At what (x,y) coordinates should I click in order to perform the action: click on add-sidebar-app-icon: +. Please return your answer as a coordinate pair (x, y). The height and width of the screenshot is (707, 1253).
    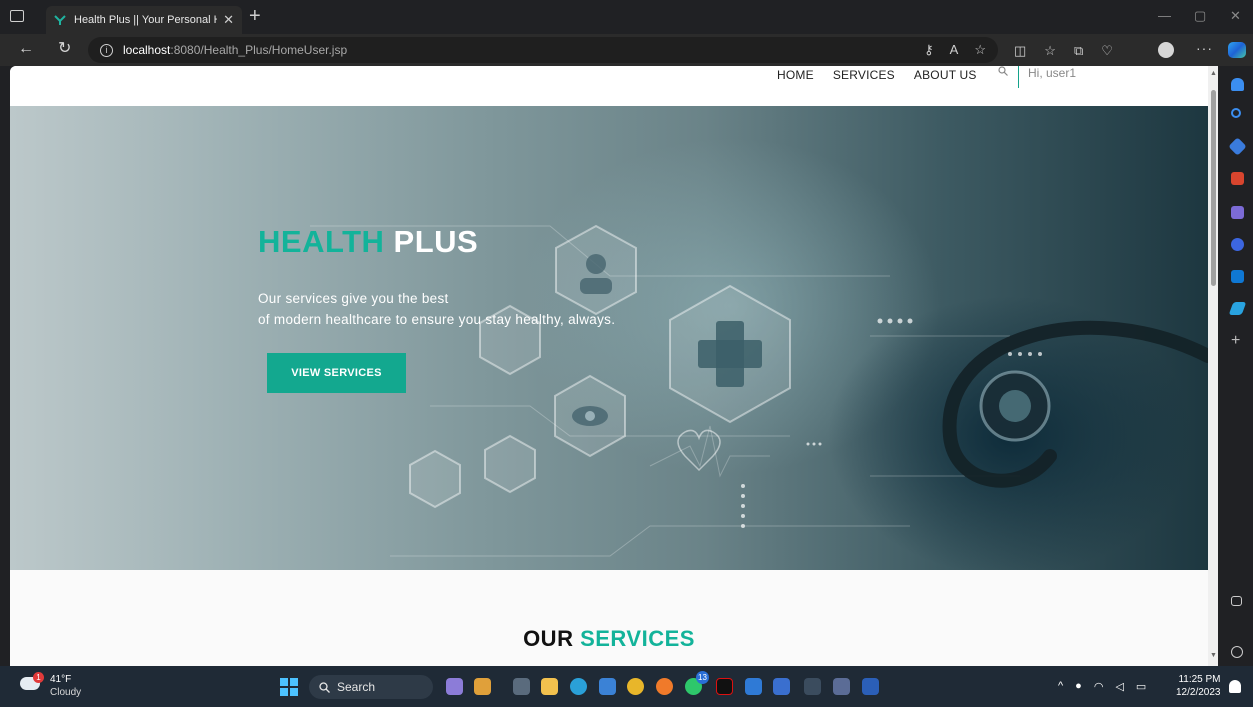
    Looking at the image, I should click on (1237, 341).